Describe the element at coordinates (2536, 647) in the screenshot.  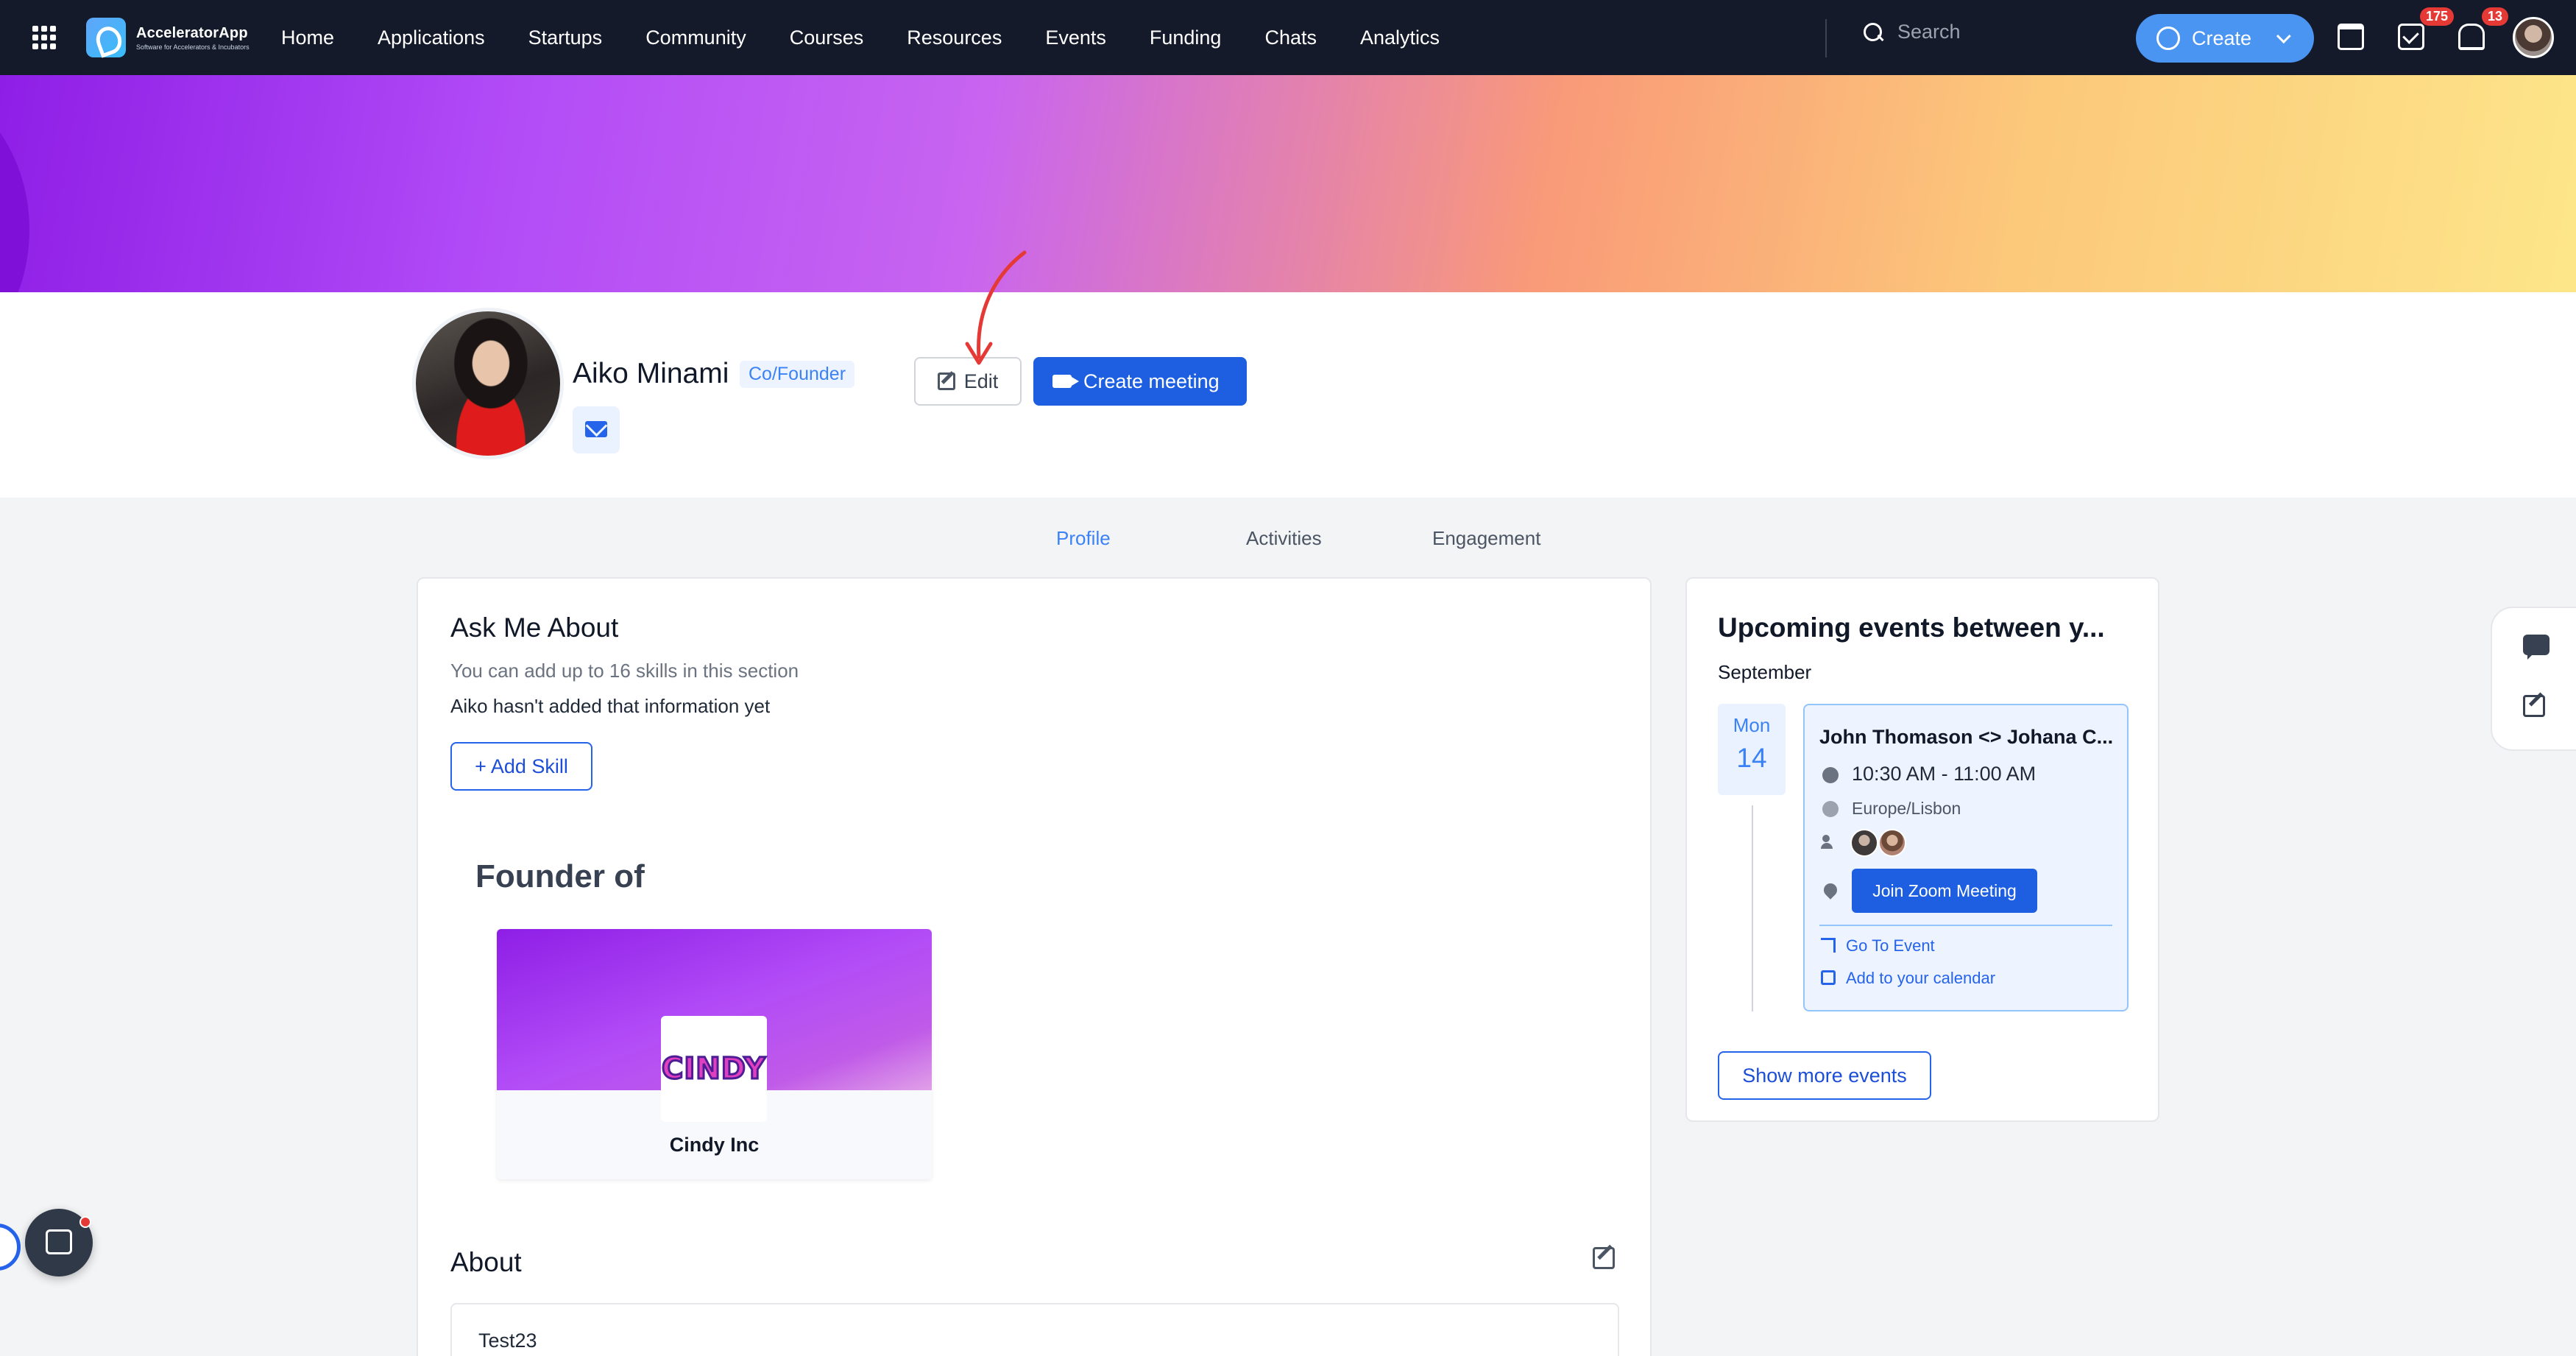
I see `chat-icon` at that location.